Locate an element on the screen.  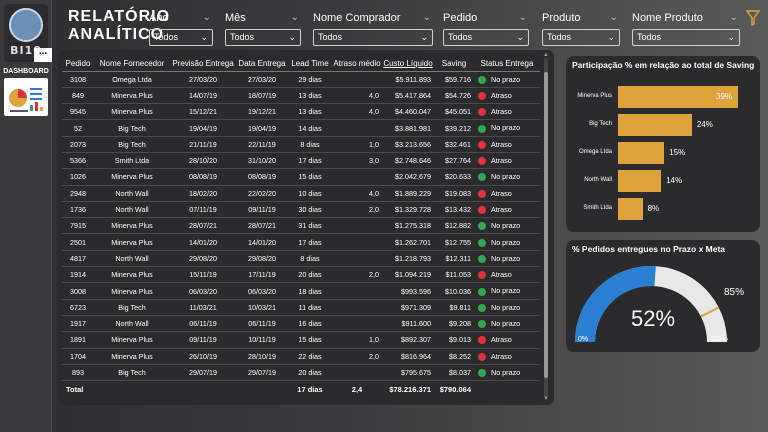
column-header: Atraso médio is located at coordinates (357, 64).